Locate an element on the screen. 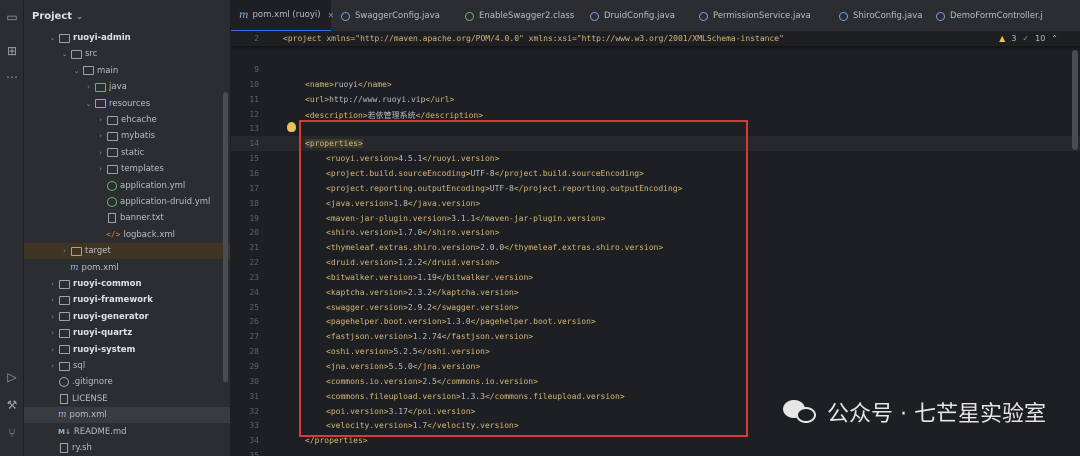 The image size is (1080, 456). line-number: 14 is located at coordinates (254, 144).